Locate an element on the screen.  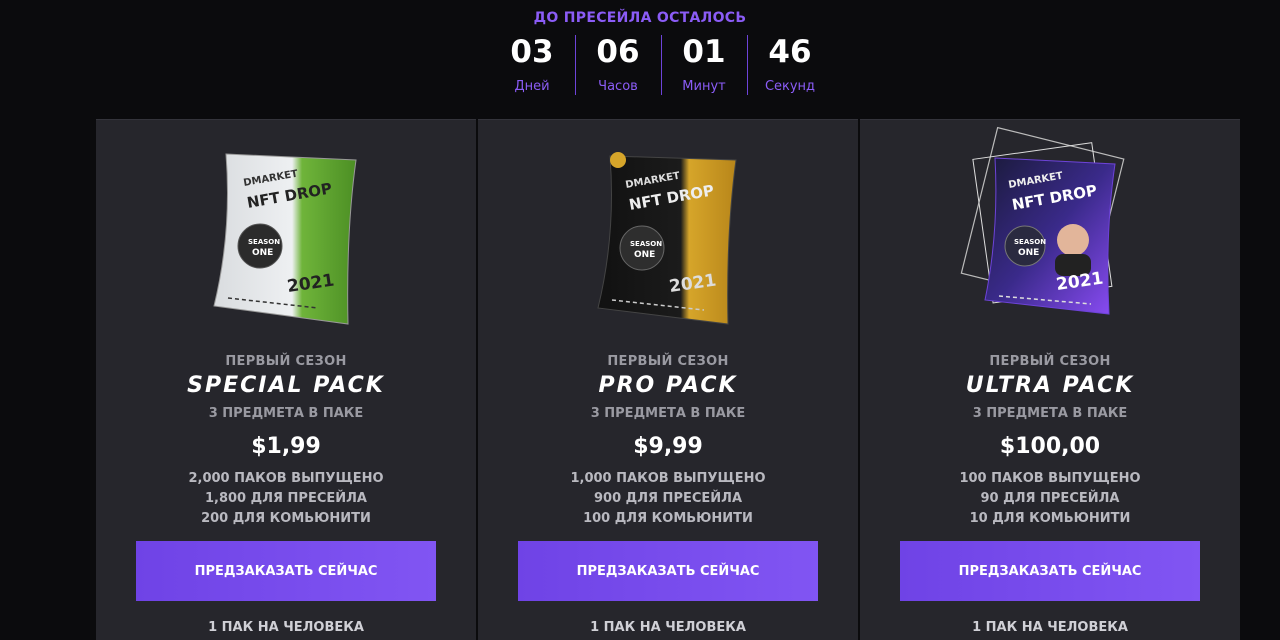
countdown-hours: 06 Часов is located at coordinates (618, 64).